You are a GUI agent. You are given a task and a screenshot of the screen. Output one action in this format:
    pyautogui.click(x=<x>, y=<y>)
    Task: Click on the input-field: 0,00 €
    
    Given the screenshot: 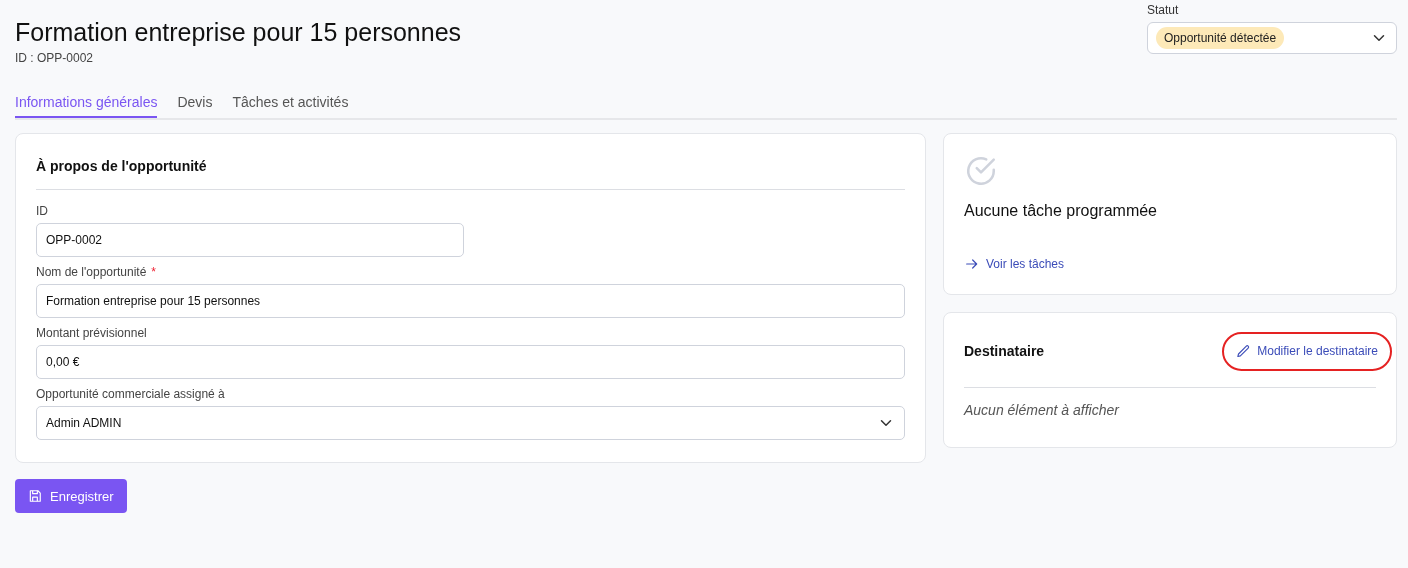 What is the action you would take?
    pyautogui.click(x=470, y=362)
    